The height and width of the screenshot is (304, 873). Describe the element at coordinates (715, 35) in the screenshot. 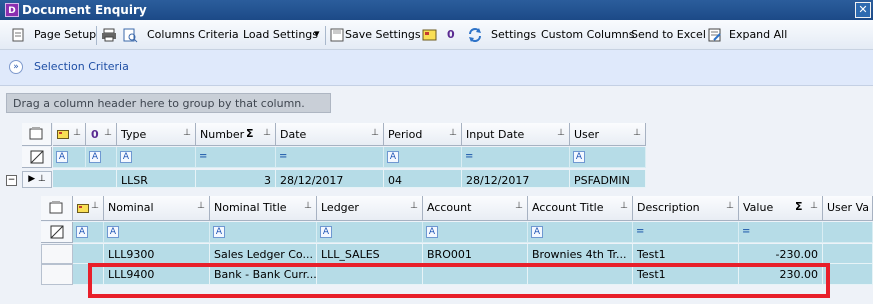

I see `expand-all-icon` at that location.